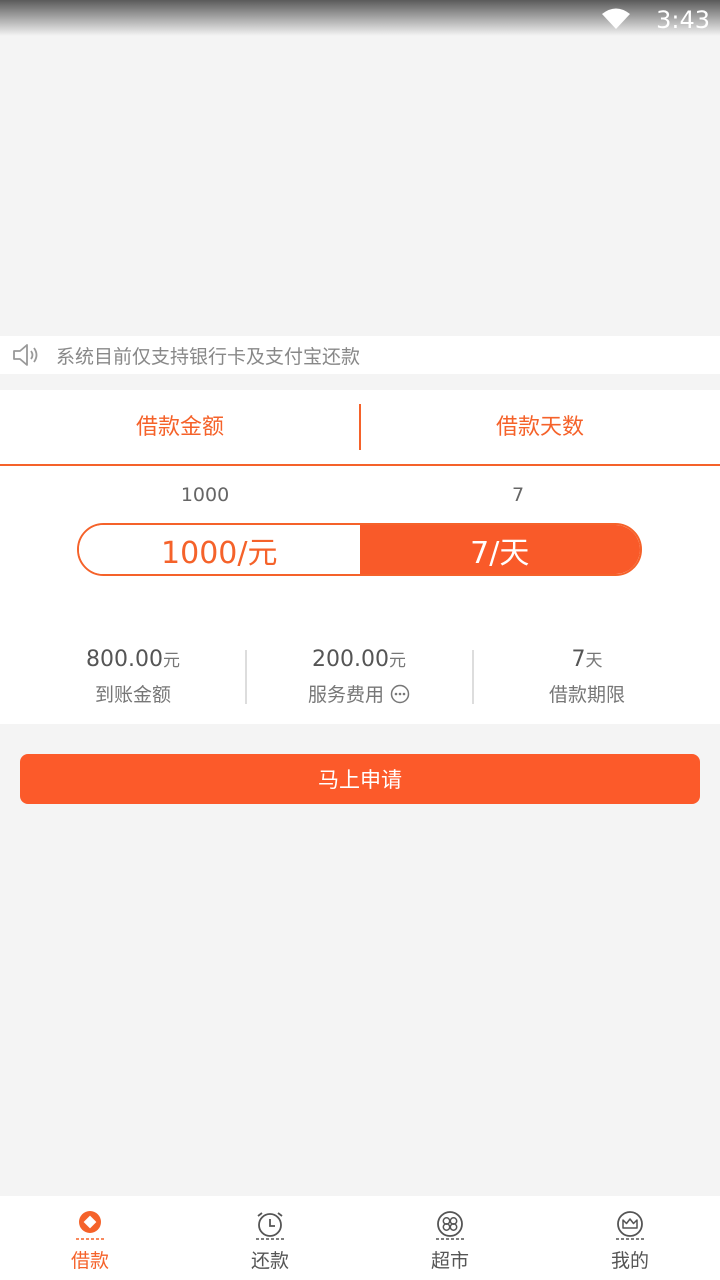 This screenshot has height=1280, width=720. What do you see at coordinates (219, 549) in the screenshot?
I see `amount-option: 1000/元` at bounding box center [219, 549].